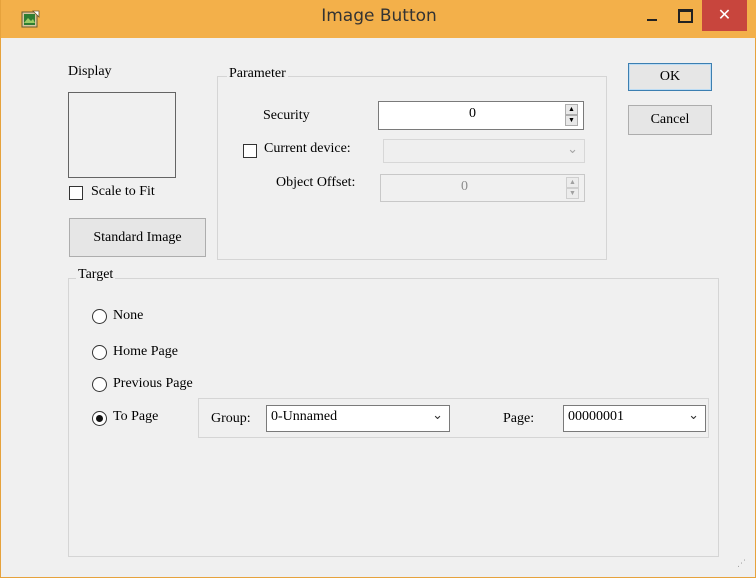 The height and width of the screenshot is (578, 756). What do you see at coordinates (464, 186) in the screenshot?
I see `object-offset-value: 0` at bounding box center [464, 186].